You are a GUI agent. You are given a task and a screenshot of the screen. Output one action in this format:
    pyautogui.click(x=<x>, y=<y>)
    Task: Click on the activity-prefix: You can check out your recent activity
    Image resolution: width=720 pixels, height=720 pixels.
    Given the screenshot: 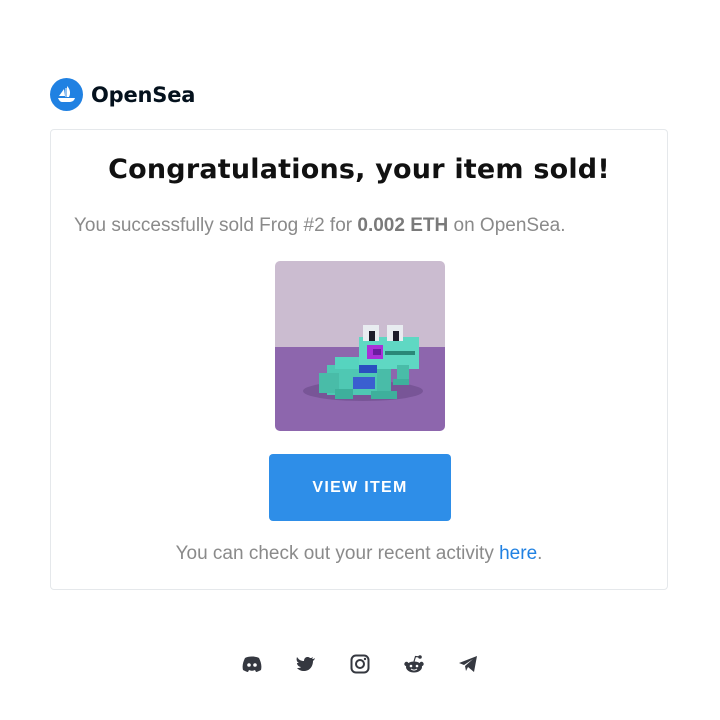 What is the action you would take?
    pyautogui.click(x=337, y=553)
    